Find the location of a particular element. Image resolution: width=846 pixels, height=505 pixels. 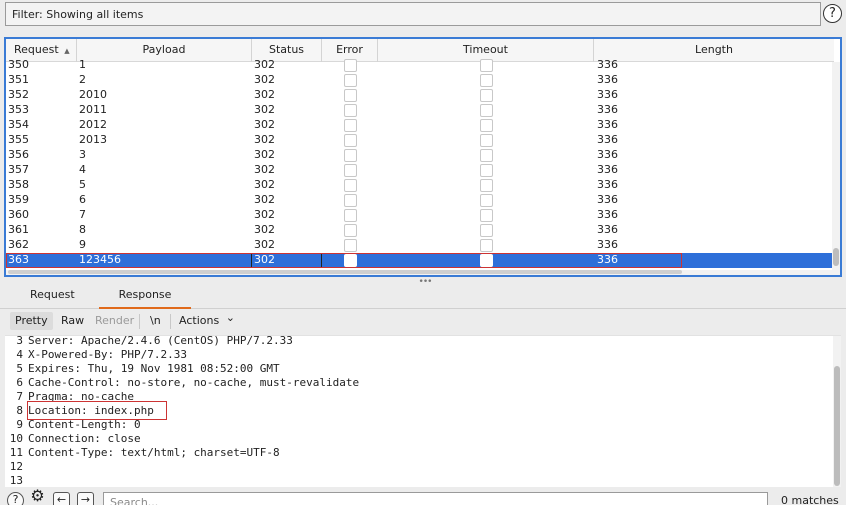

table-row: 354 2012 302 336 is located at coordinates (420, 125).